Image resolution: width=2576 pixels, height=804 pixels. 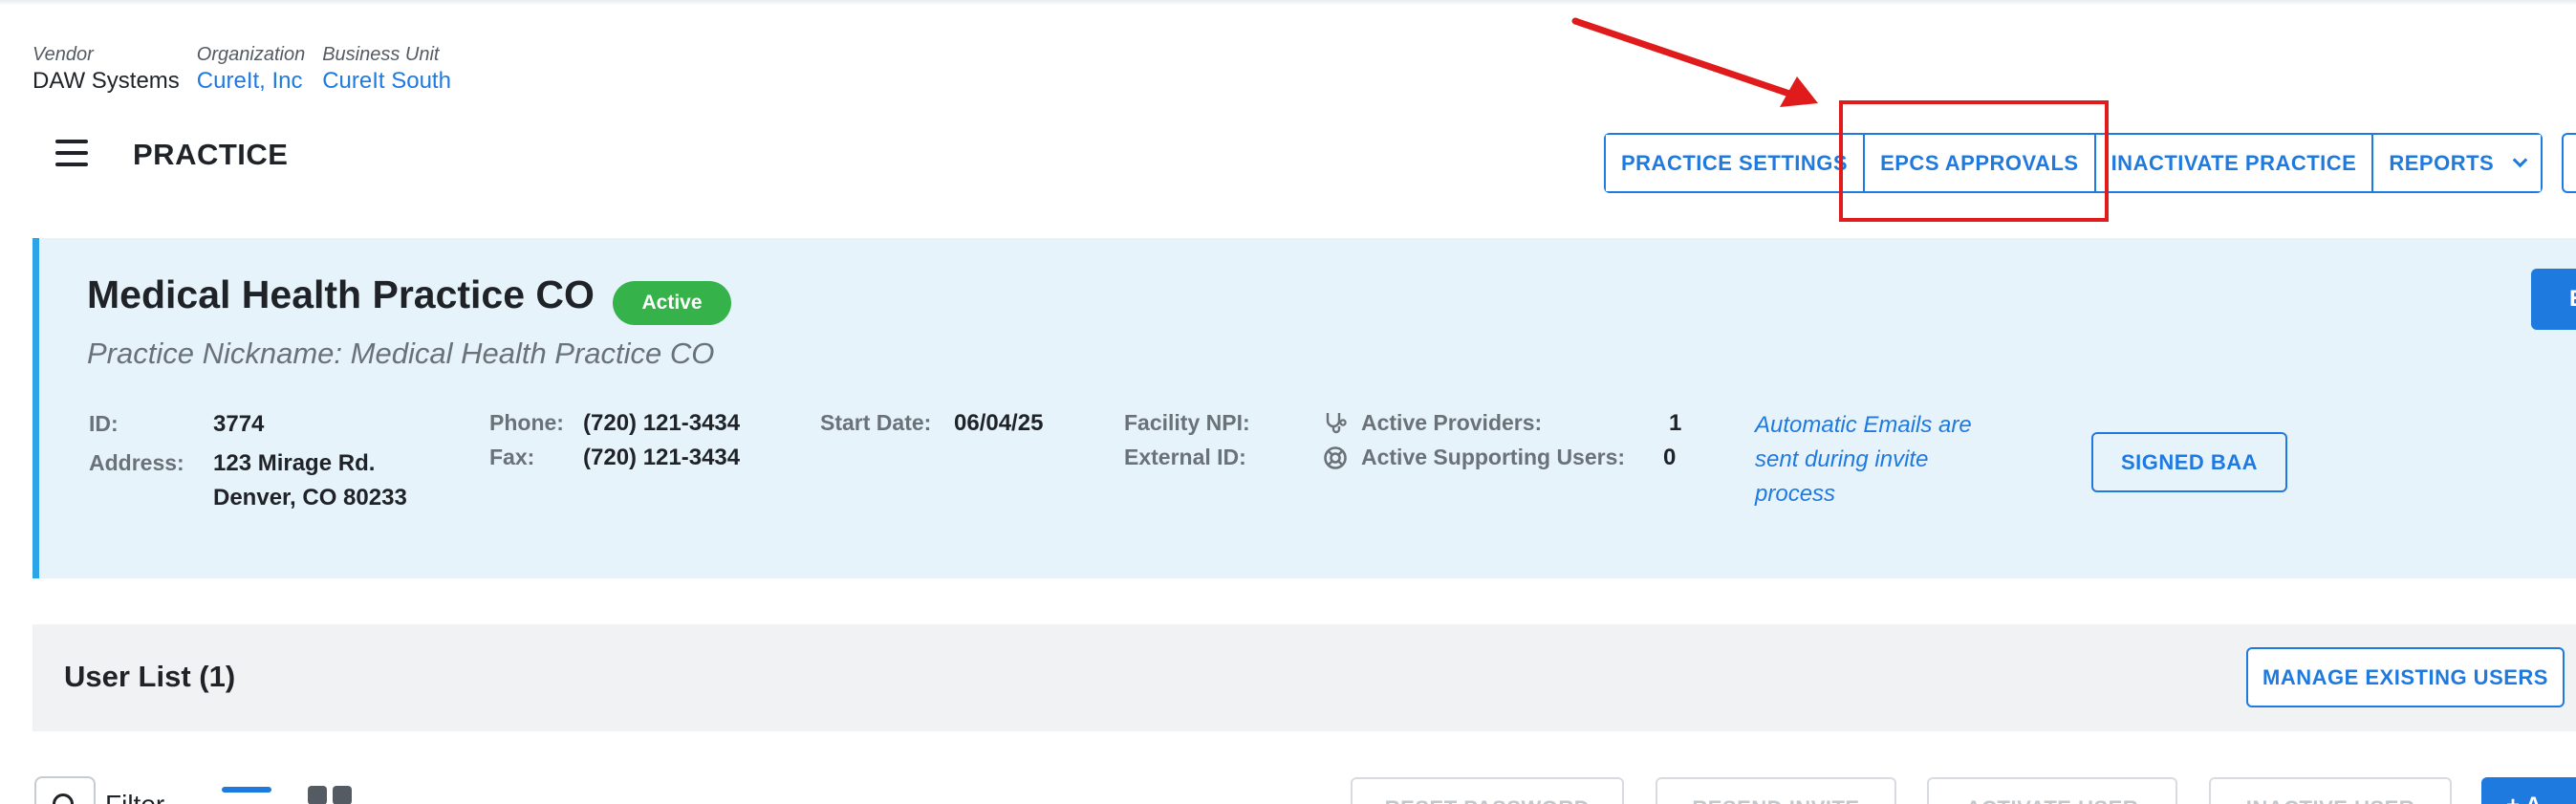 I want to click on active-providers-value: 1, so click(x=1676, y=423).